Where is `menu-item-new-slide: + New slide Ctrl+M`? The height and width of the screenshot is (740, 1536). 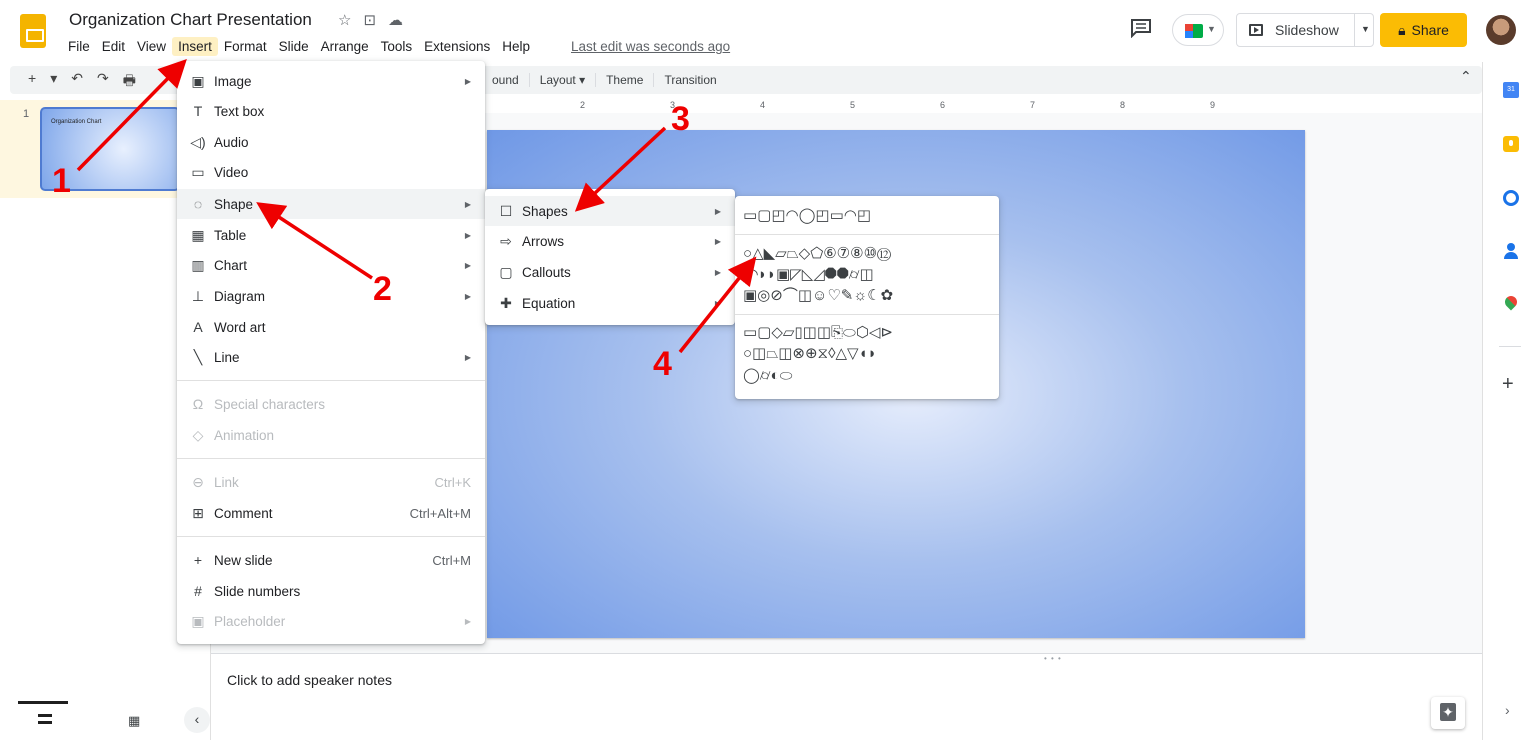
menu-item-new-slide: + New slide Ctrl+M is located at coordinates (331, 560).